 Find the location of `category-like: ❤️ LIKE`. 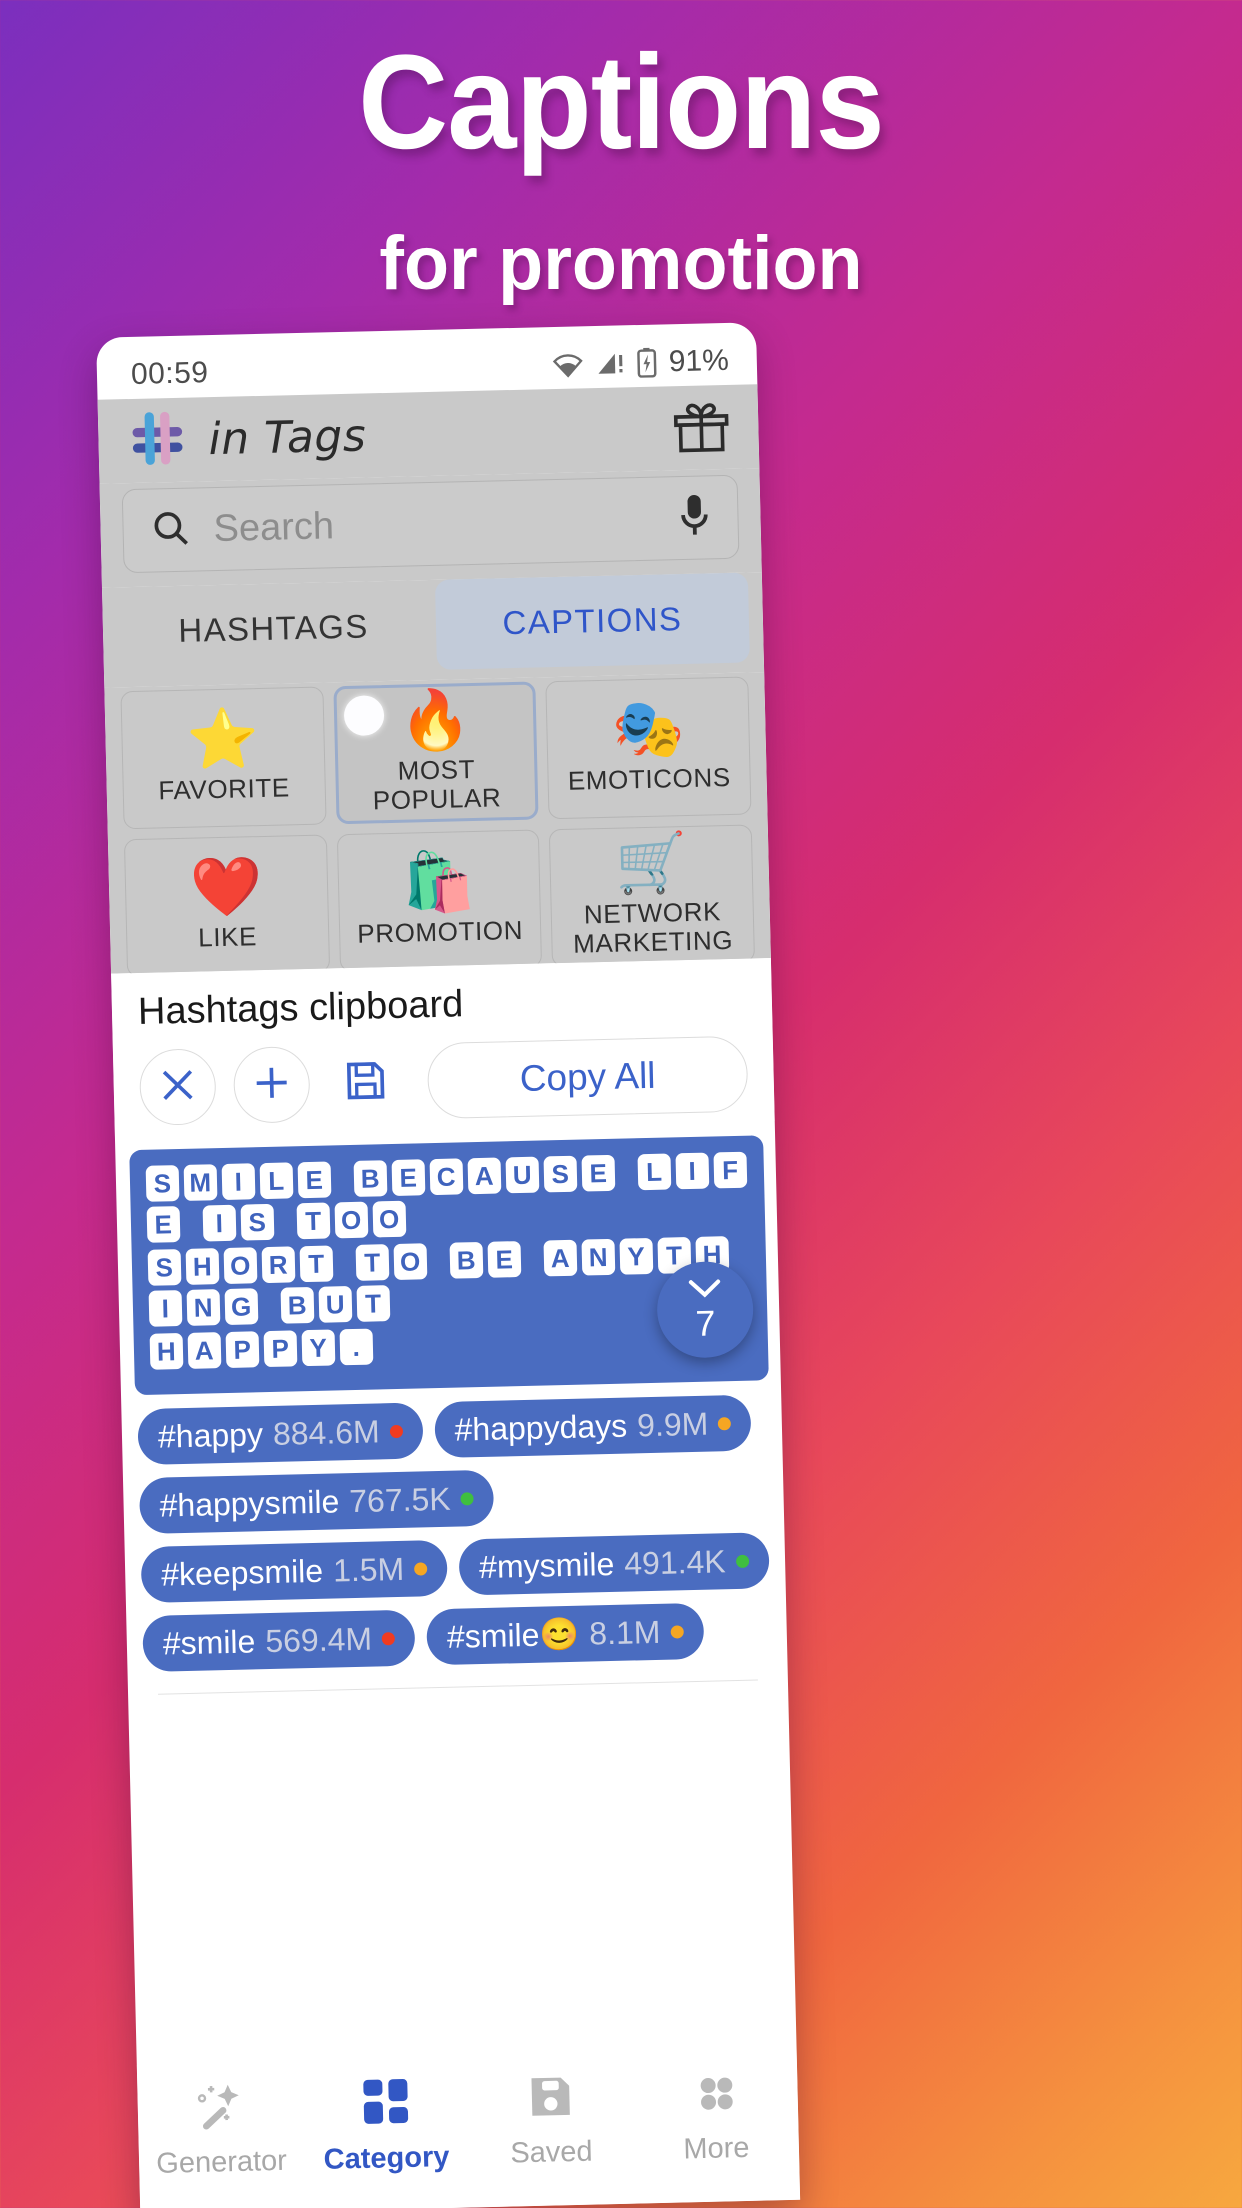

category-like: ❤️ LIKE is located at coordinates (226, 904).